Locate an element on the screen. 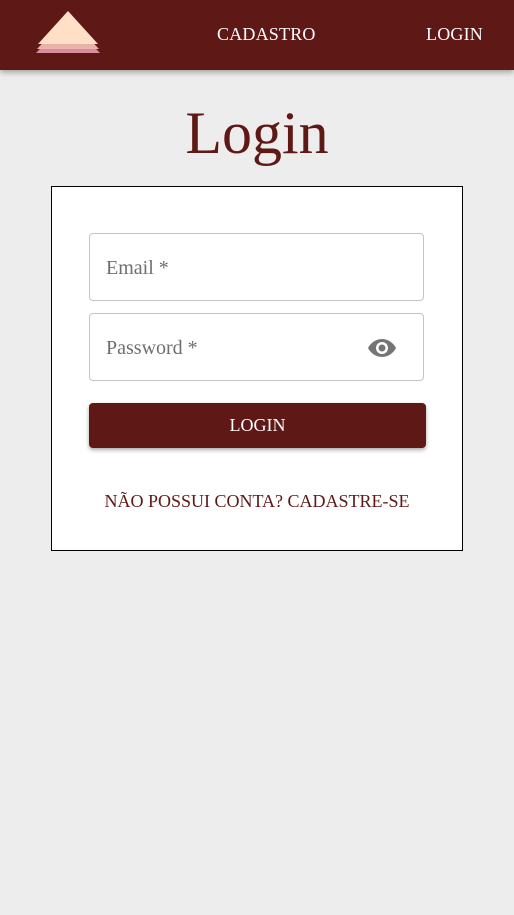 This screenshot has height=915, width=514. password-field-label: Password * is located at coordinates (152, 348).